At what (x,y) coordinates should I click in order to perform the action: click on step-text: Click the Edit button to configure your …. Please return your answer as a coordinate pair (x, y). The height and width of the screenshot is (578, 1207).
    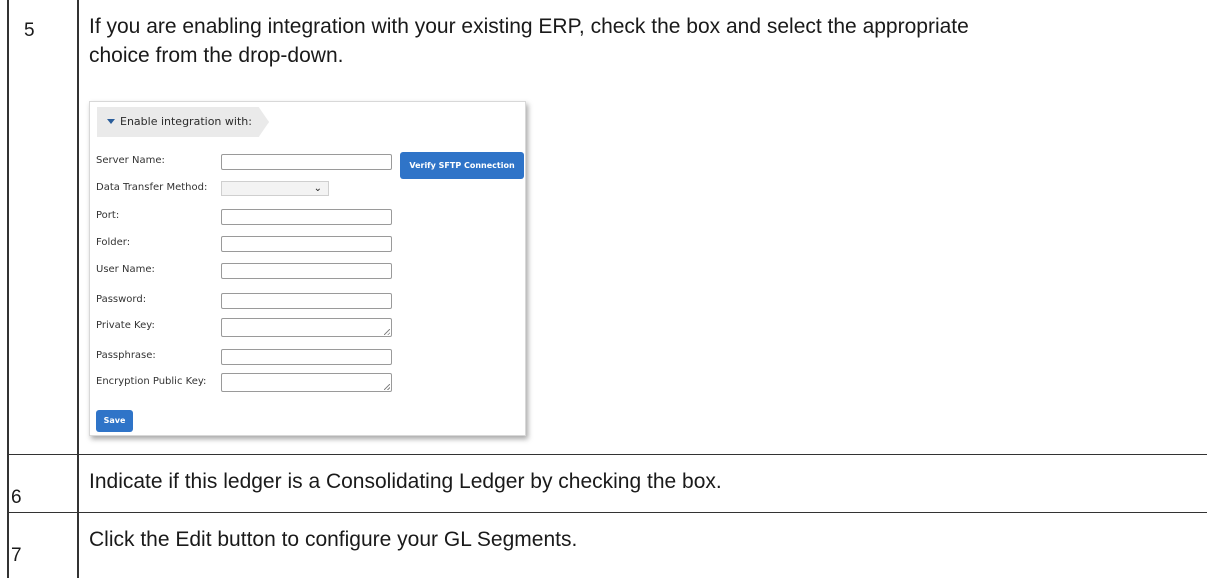
    Looking at the image, I should click on (333, 539).